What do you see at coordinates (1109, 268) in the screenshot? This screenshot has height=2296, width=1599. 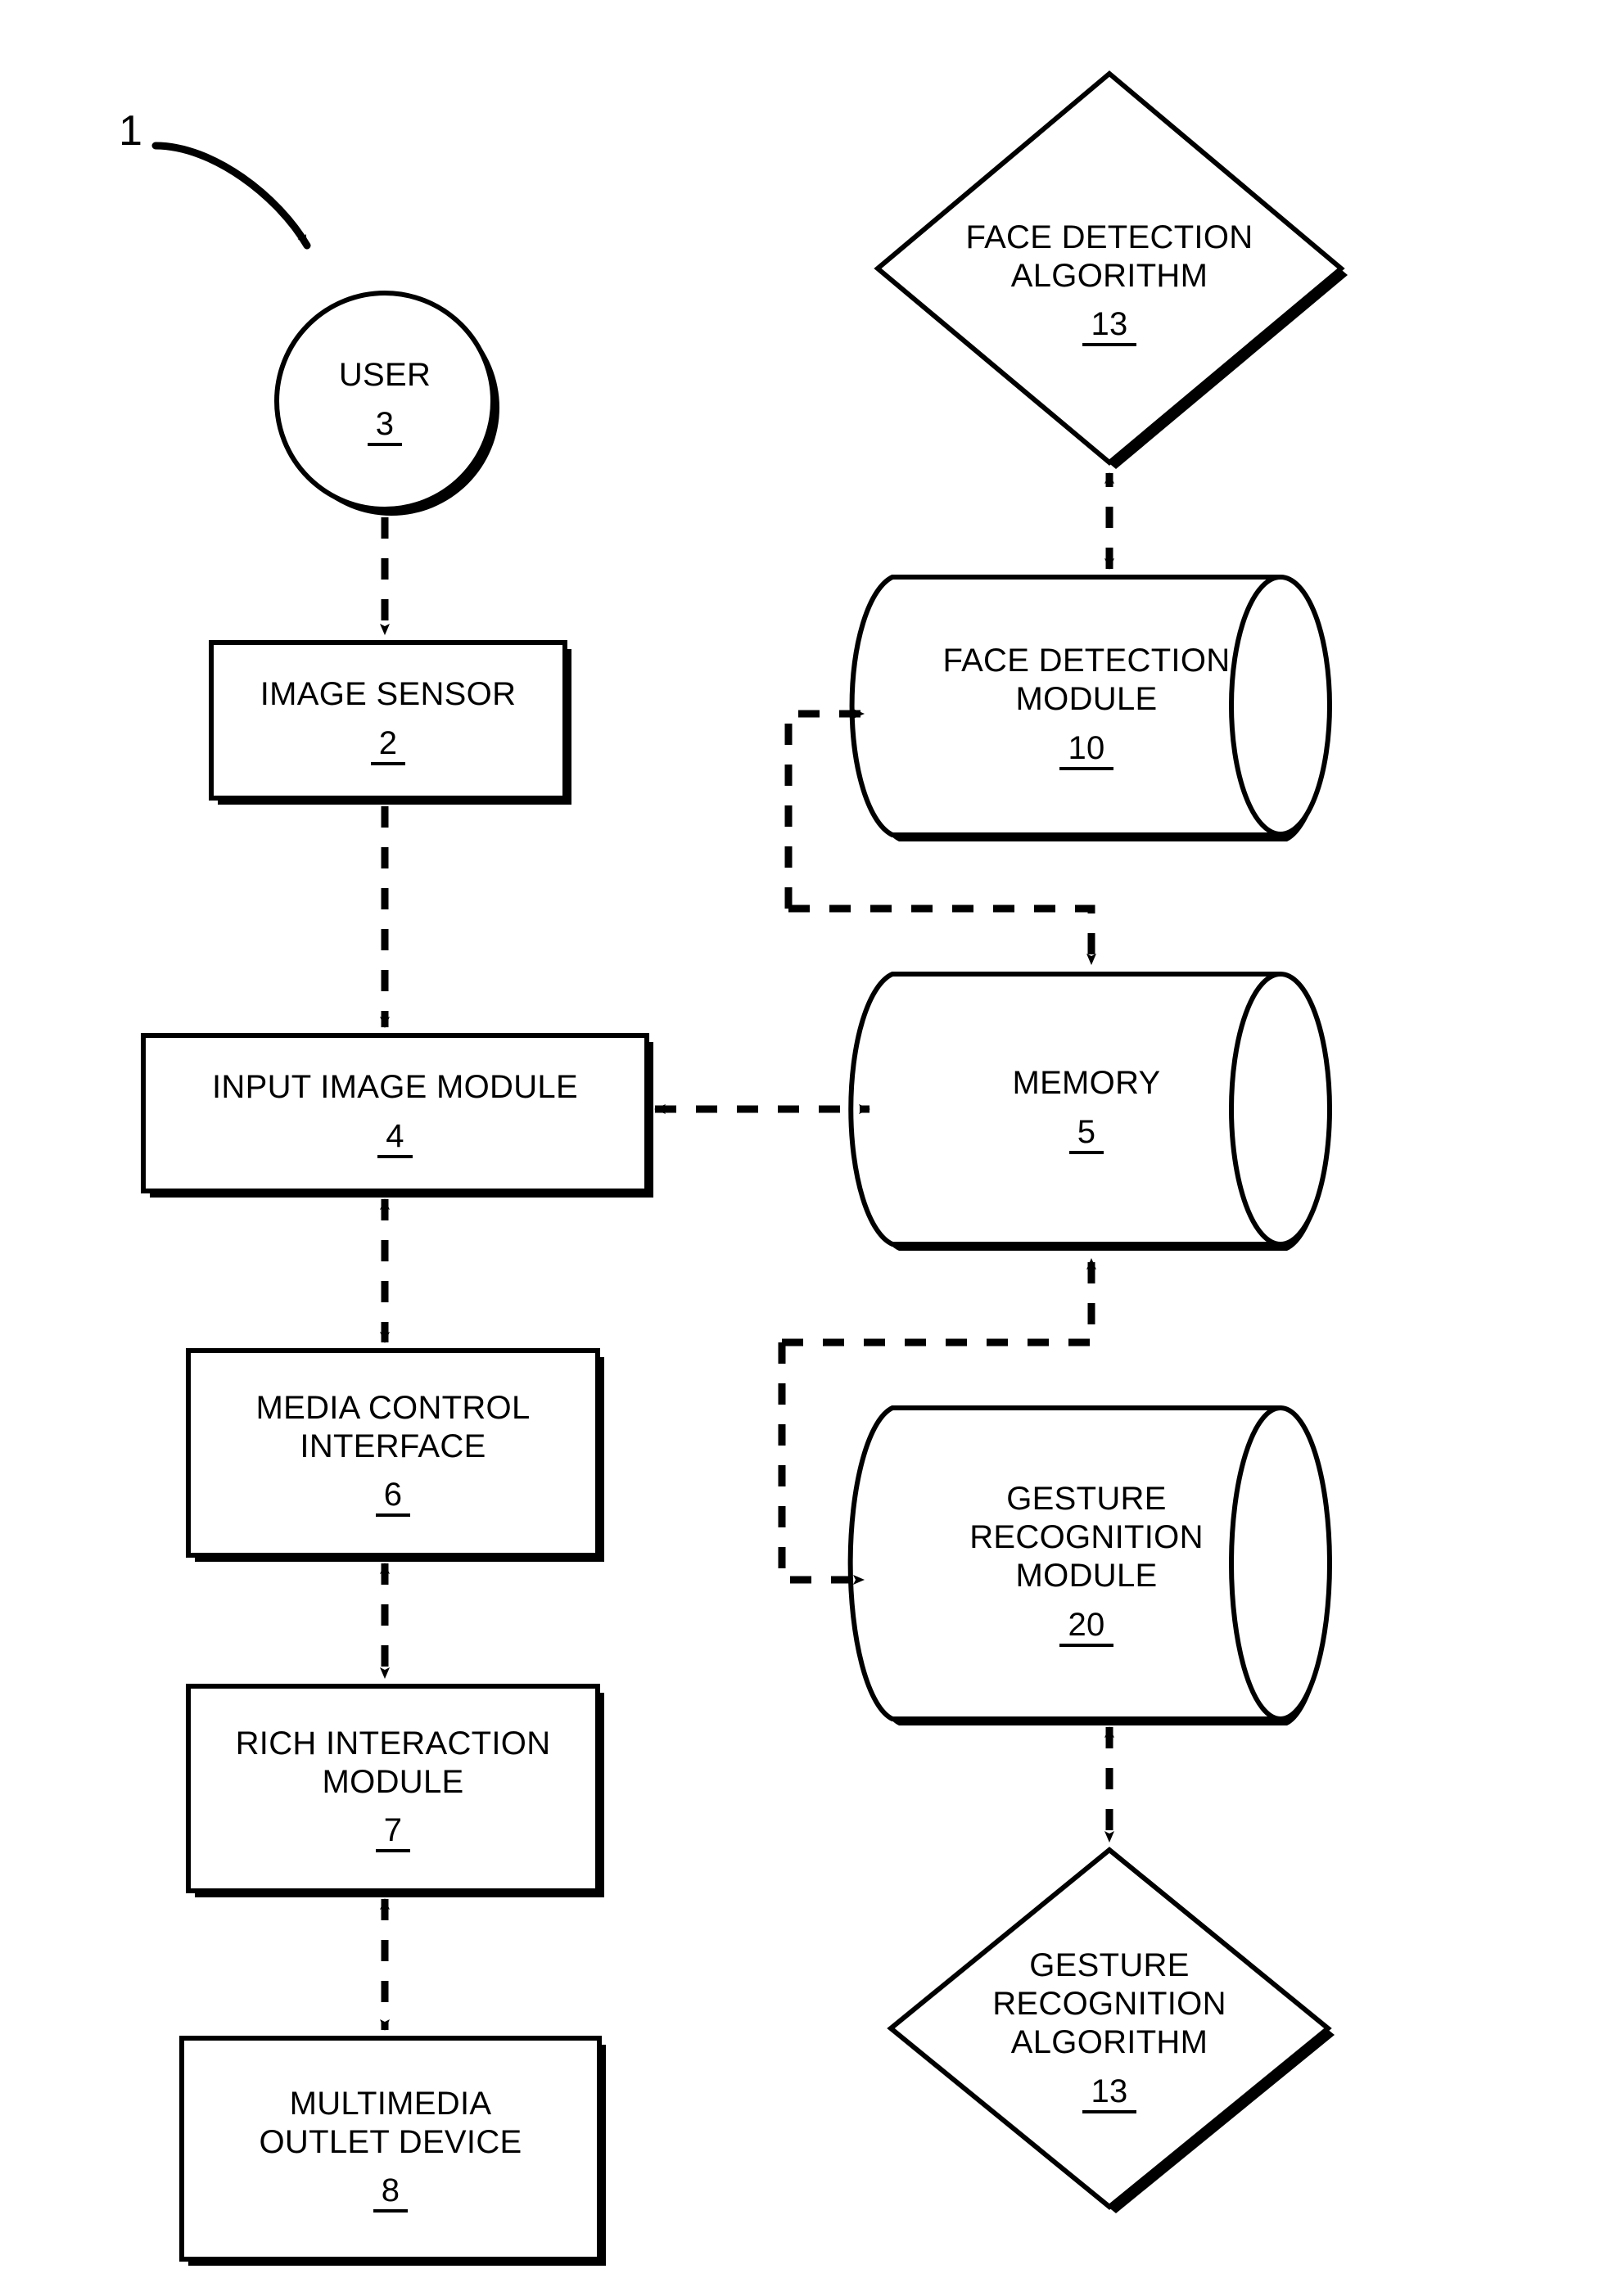 I see `face-detection-algorithm-diamond` at bounding box center [1109, 268].